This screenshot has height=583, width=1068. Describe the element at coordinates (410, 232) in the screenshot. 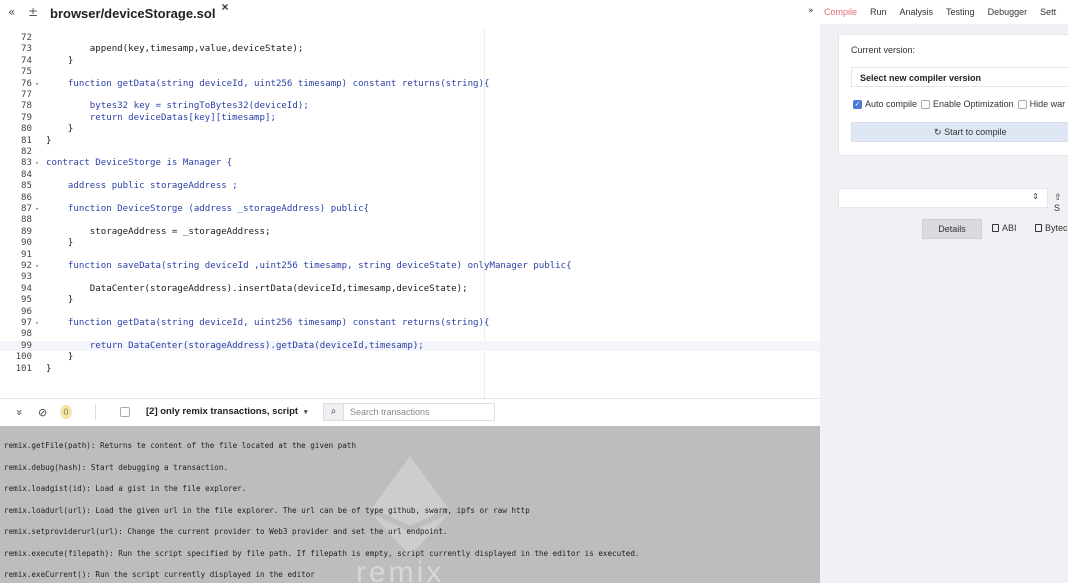

I see `code-line: 89 storageAddress = _storageAddress;` at that location.